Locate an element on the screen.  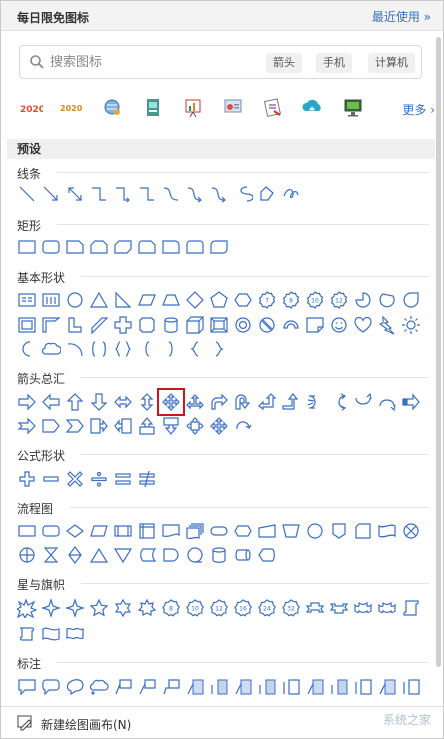
minus-shape is located at coordinates (51, 479).